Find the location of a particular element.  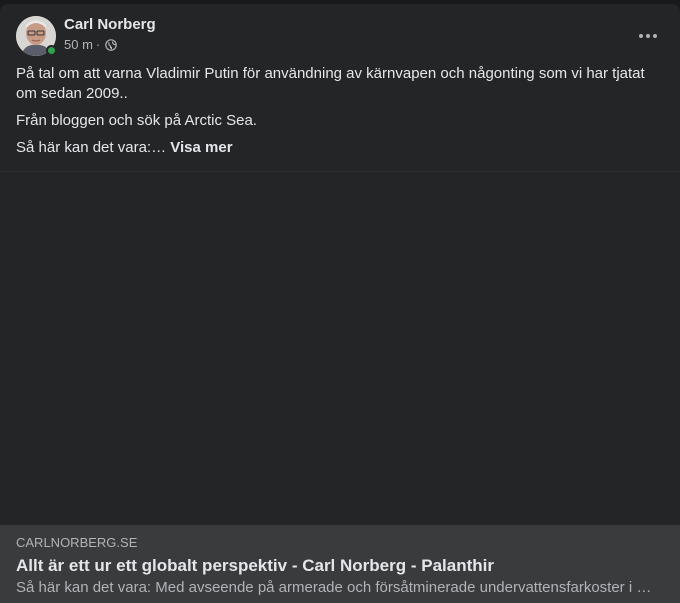

globe-icon is located at coordinates (111, 45).